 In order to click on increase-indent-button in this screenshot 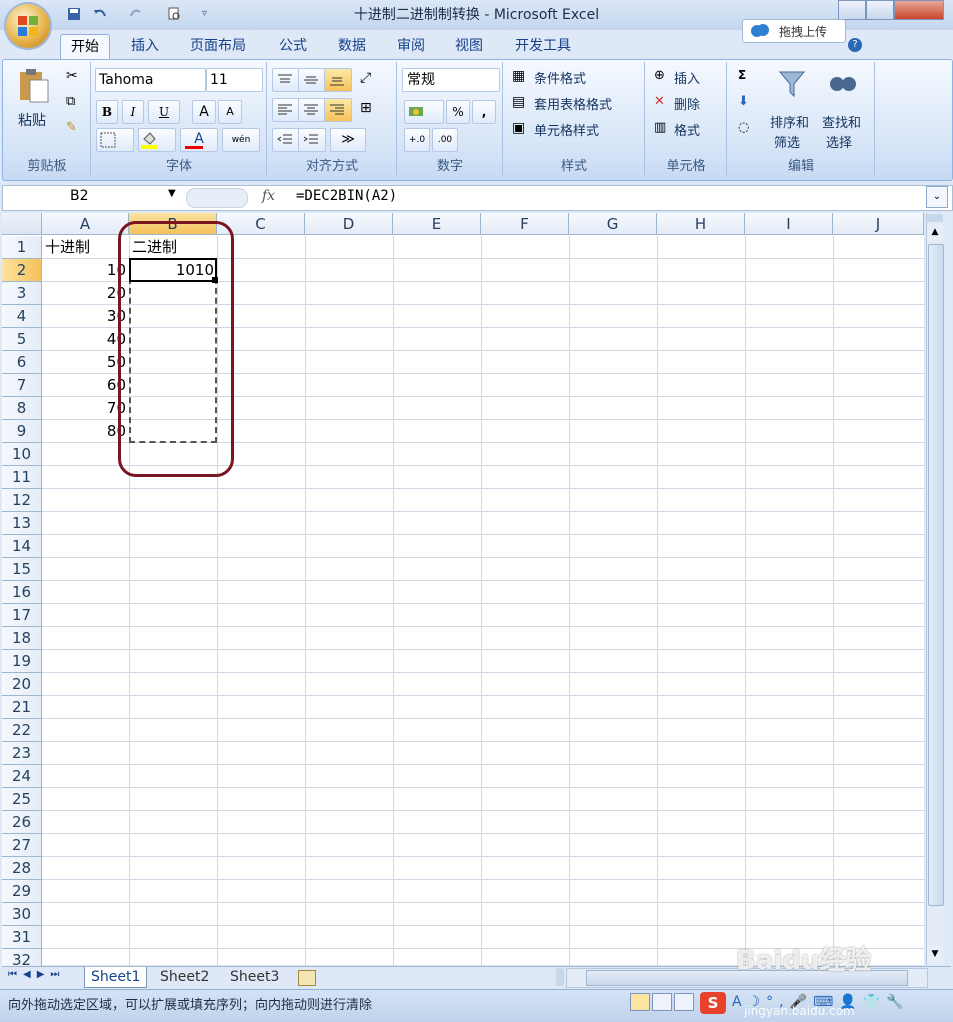, I will do `click(312, 140)`.